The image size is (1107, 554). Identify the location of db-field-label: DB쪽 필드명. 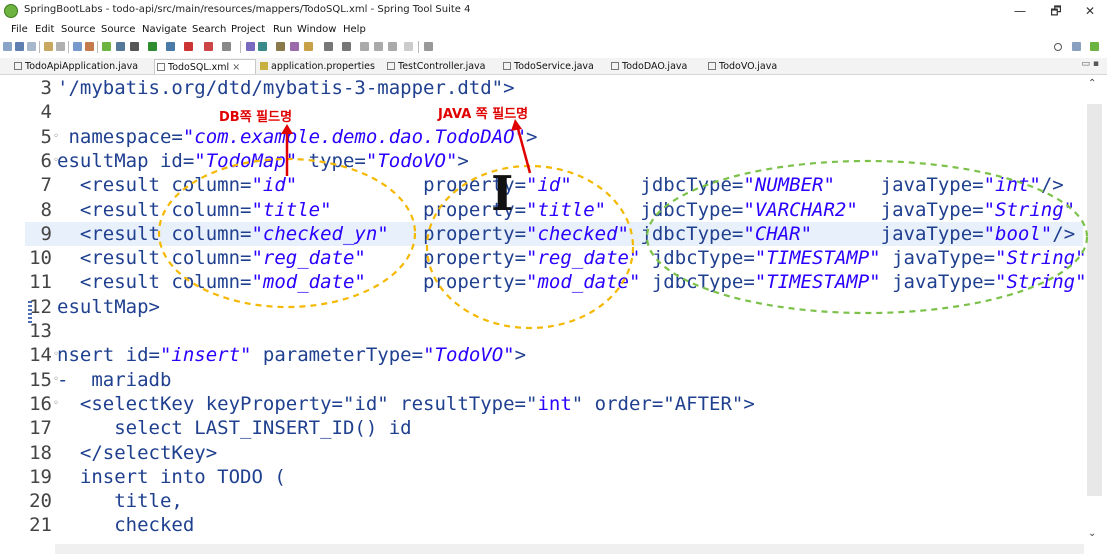
(256, 117).